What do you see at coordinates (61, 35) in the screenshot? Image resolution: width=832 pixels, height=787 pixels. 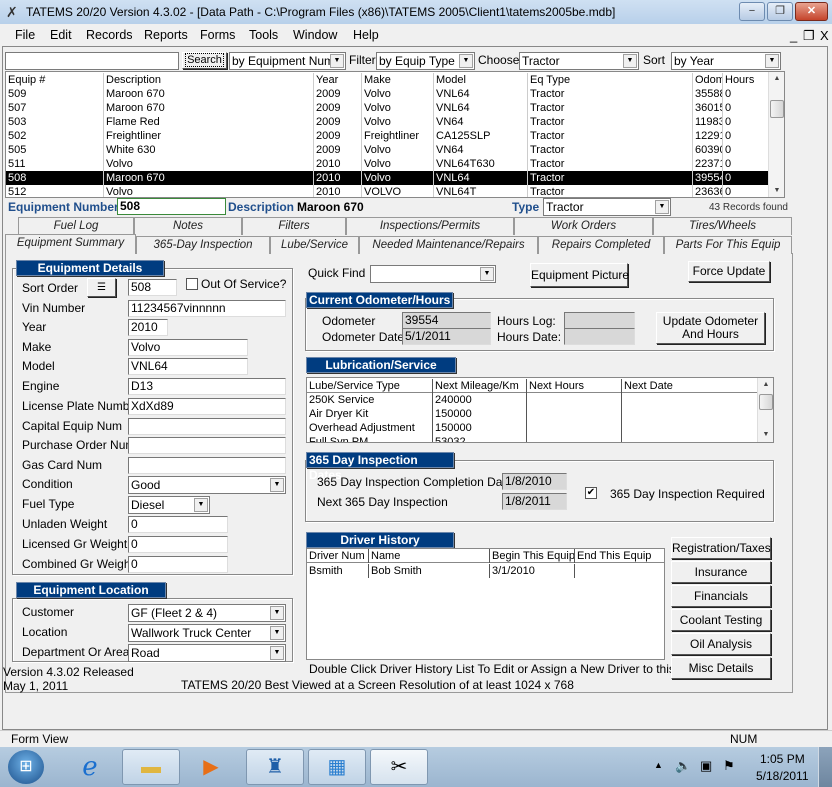 I see `menu-edit: Edit` at bounding box center [61, 35].